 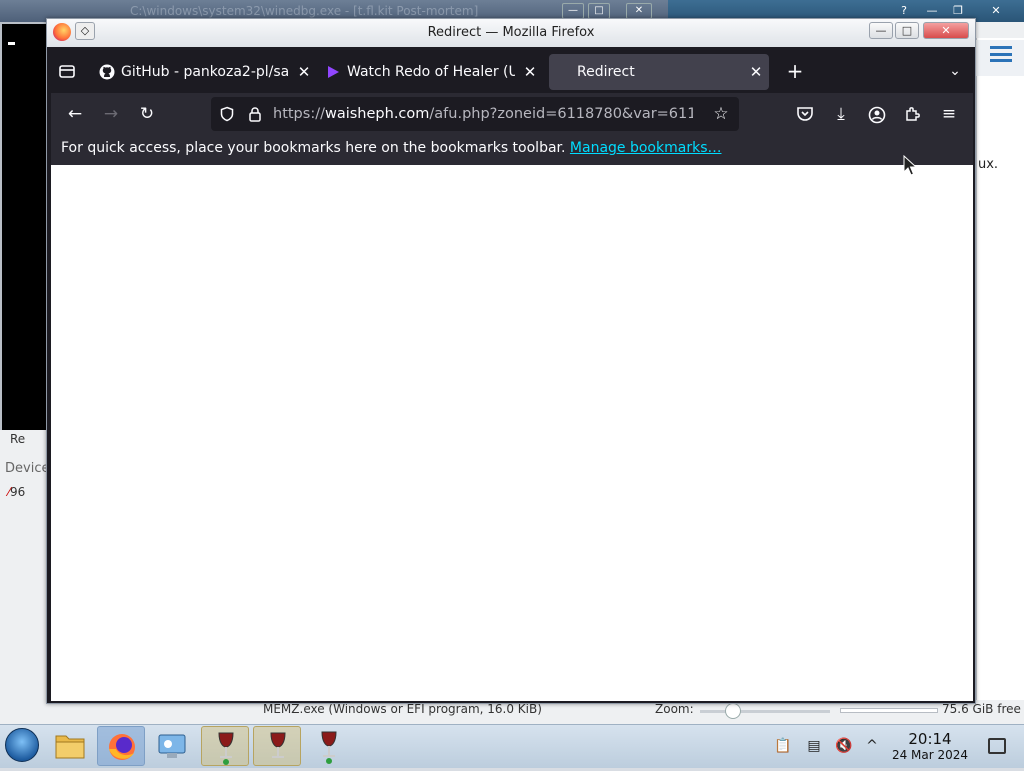 What do you see at coordinates (11, 43) in the screenshot?
I see `terminal-cursor` at bounding box center [11, 43].